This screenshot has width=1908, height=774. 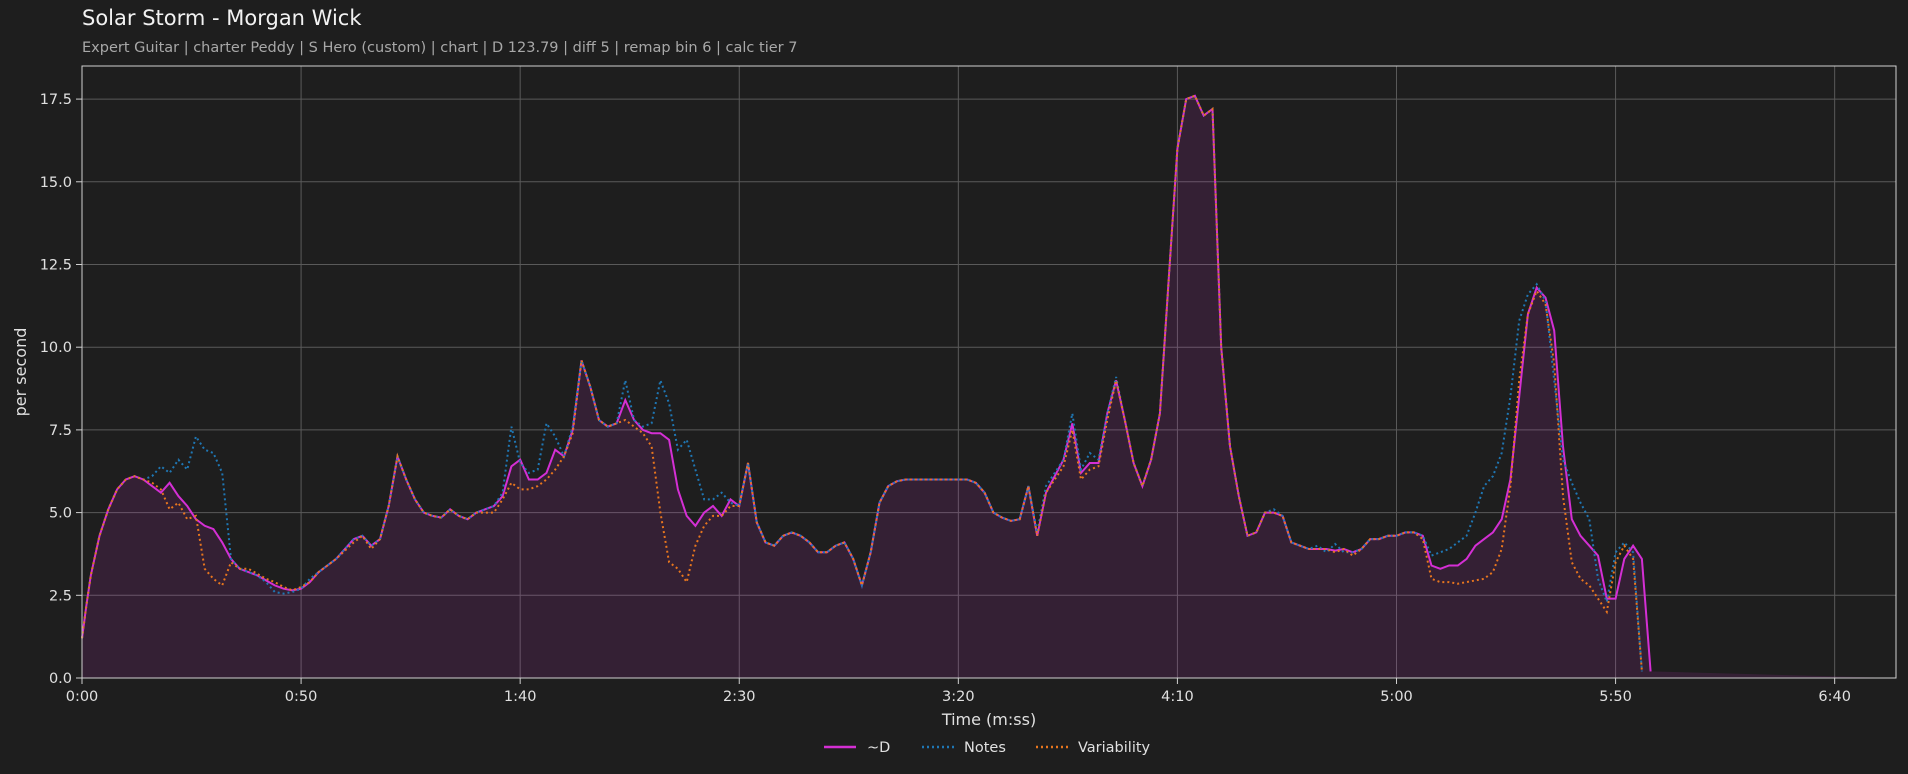 I want to click on x-tick-label: 5:00, so click(x=1396, y=697).